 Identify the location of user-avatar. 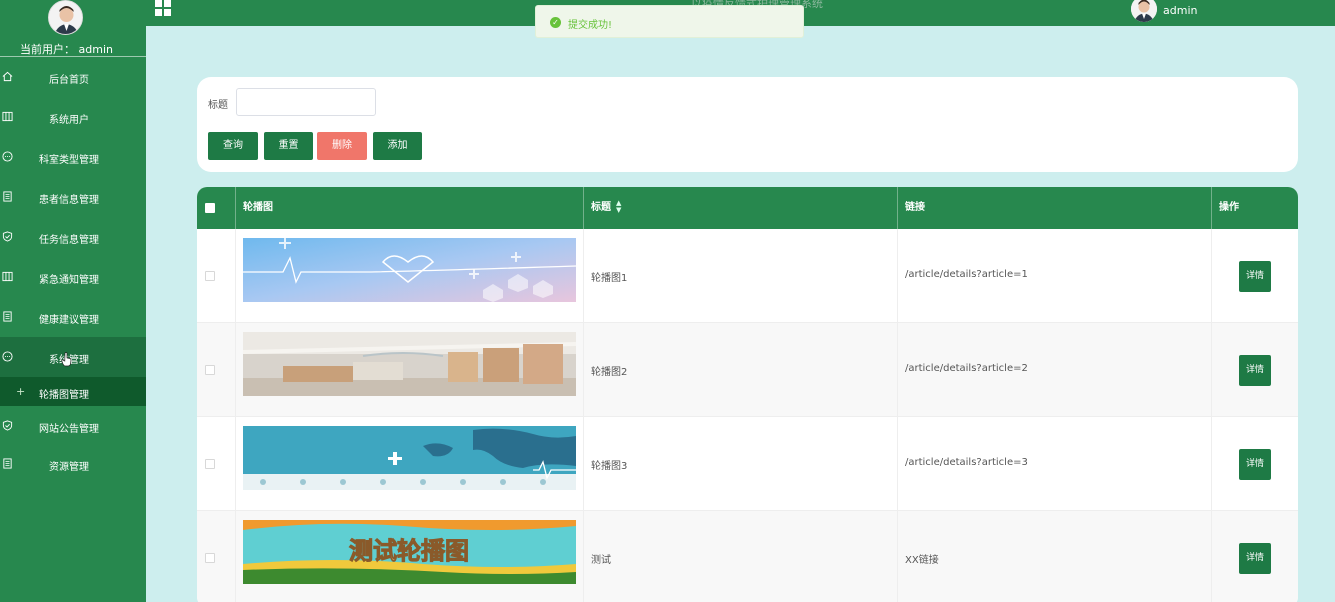
(65, 17).